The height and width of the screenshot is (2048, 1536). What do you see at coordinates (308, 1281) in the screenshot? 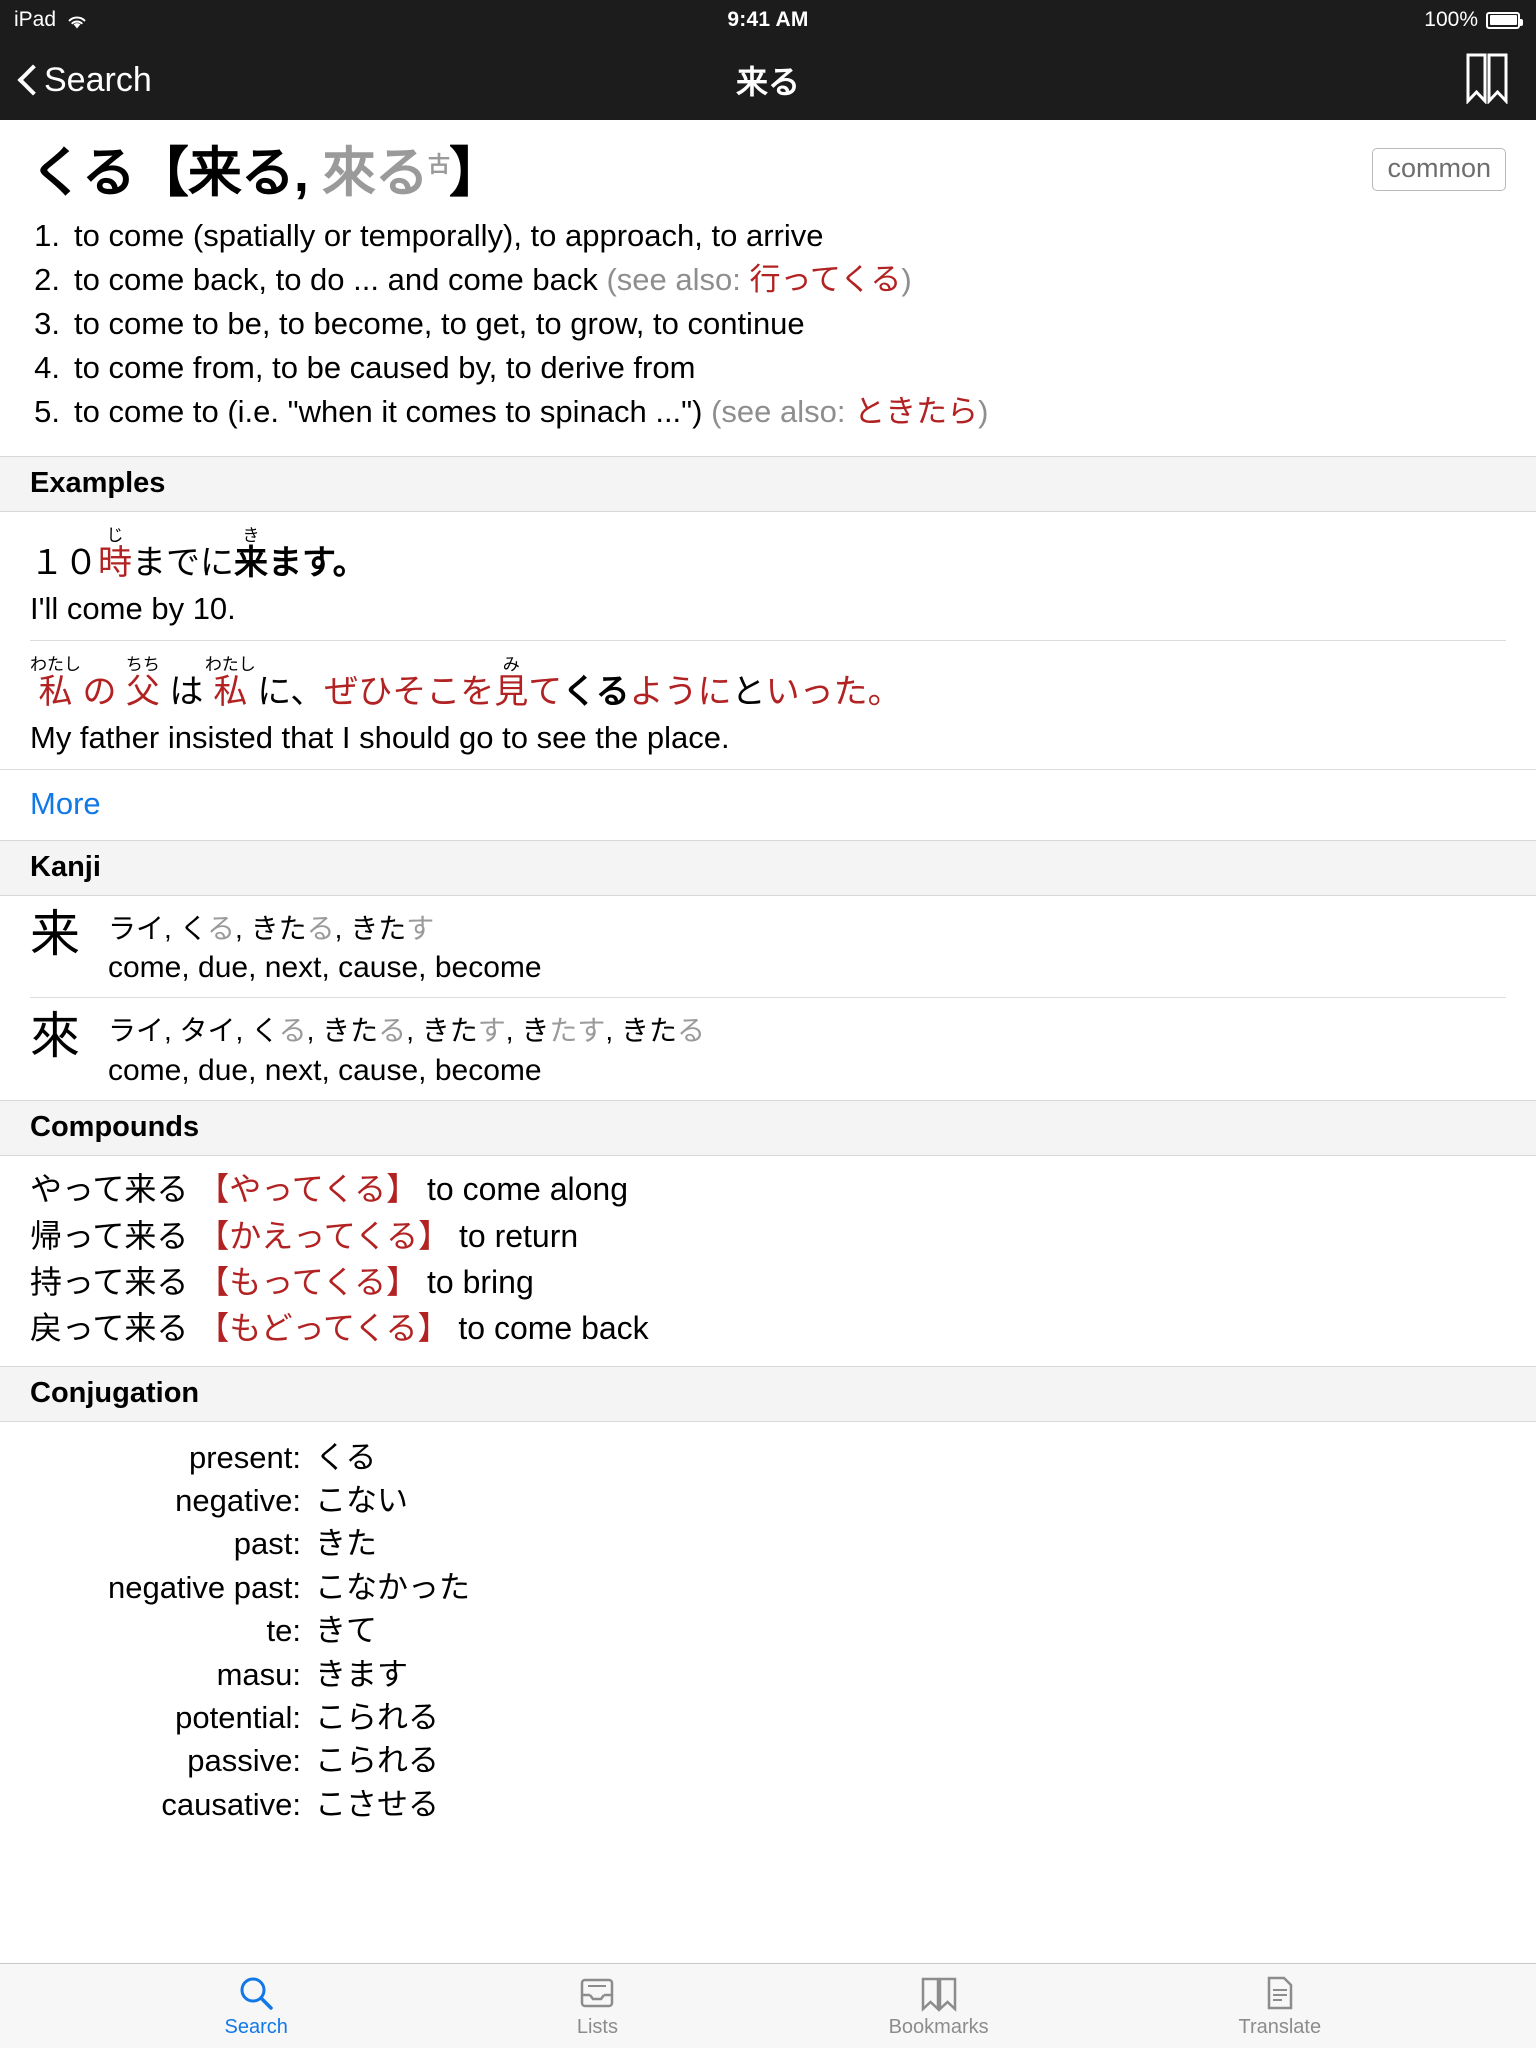
I see `compound-reading: 【もってくる】` at bounding box center [308, 1281].